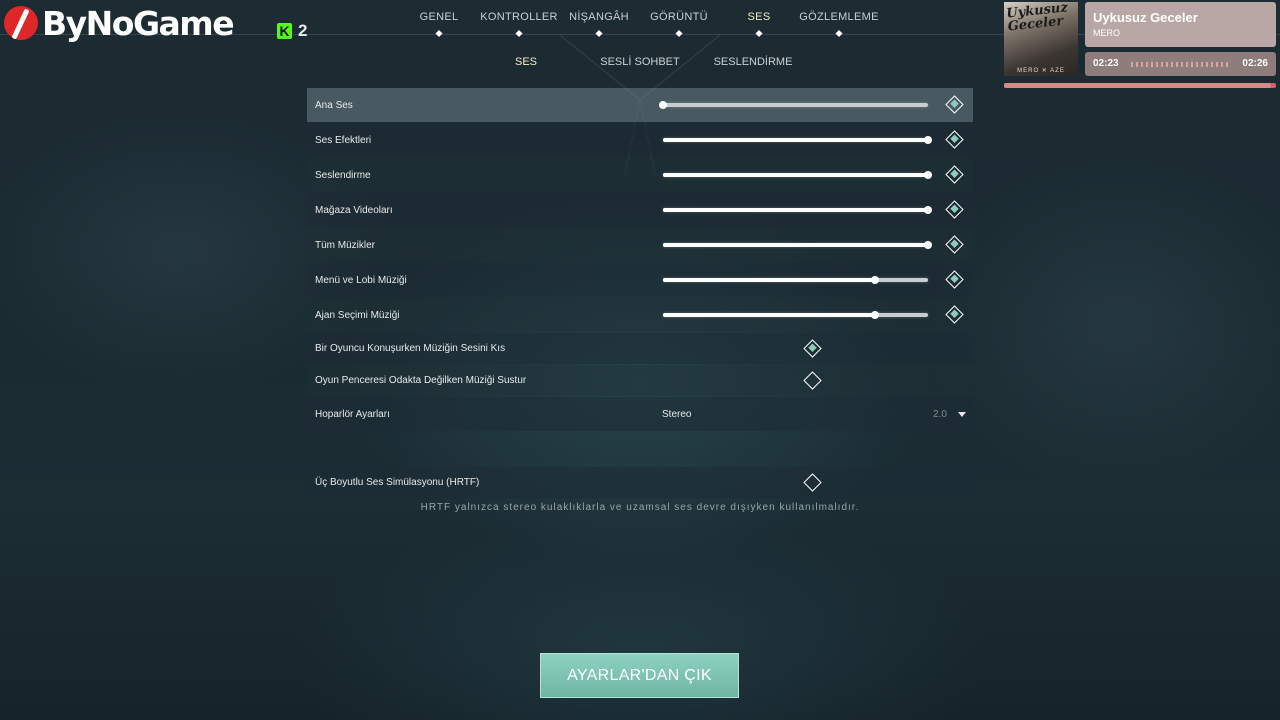  I want to click on song-title: Uykusuz Geceler, so click(1145, 17).